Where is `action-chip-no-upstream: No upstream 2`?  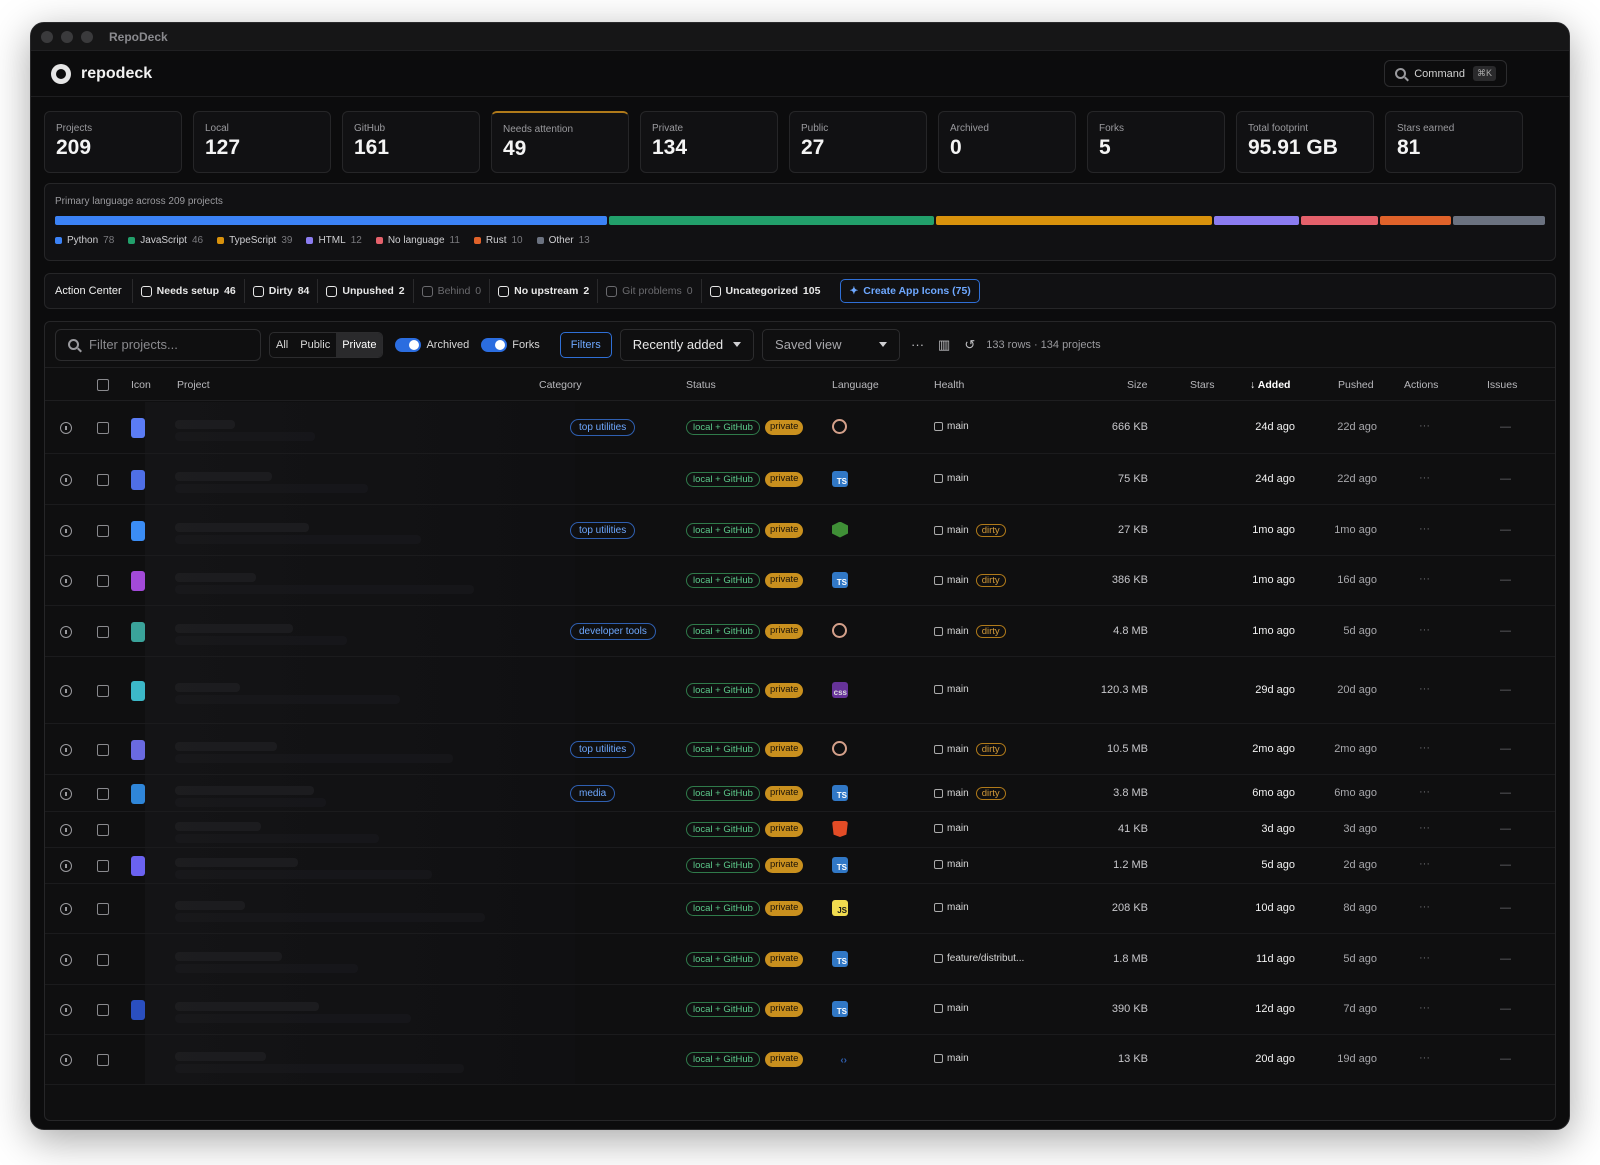
action-chip-no-upstream: No upstream 2 is located at coordinates (543, 291).